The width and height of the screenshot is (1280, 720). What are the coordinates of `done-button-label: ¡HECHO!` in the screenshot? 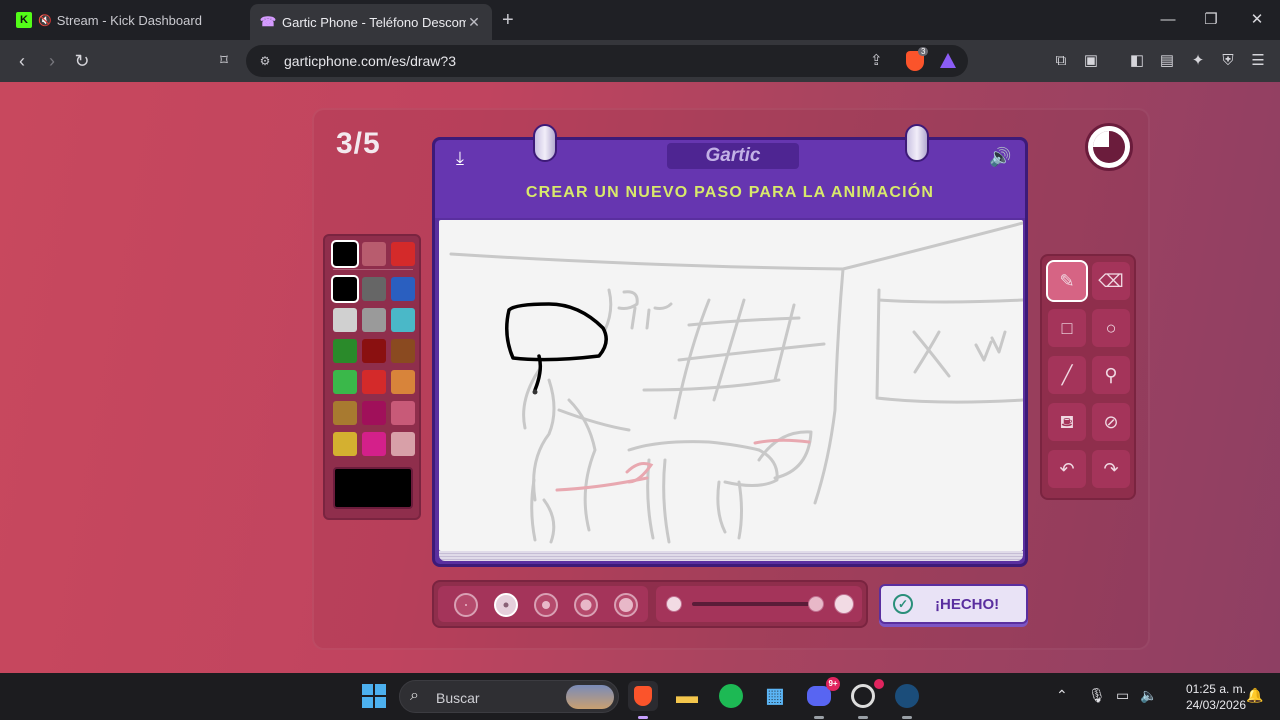 It's located at (967, 604).